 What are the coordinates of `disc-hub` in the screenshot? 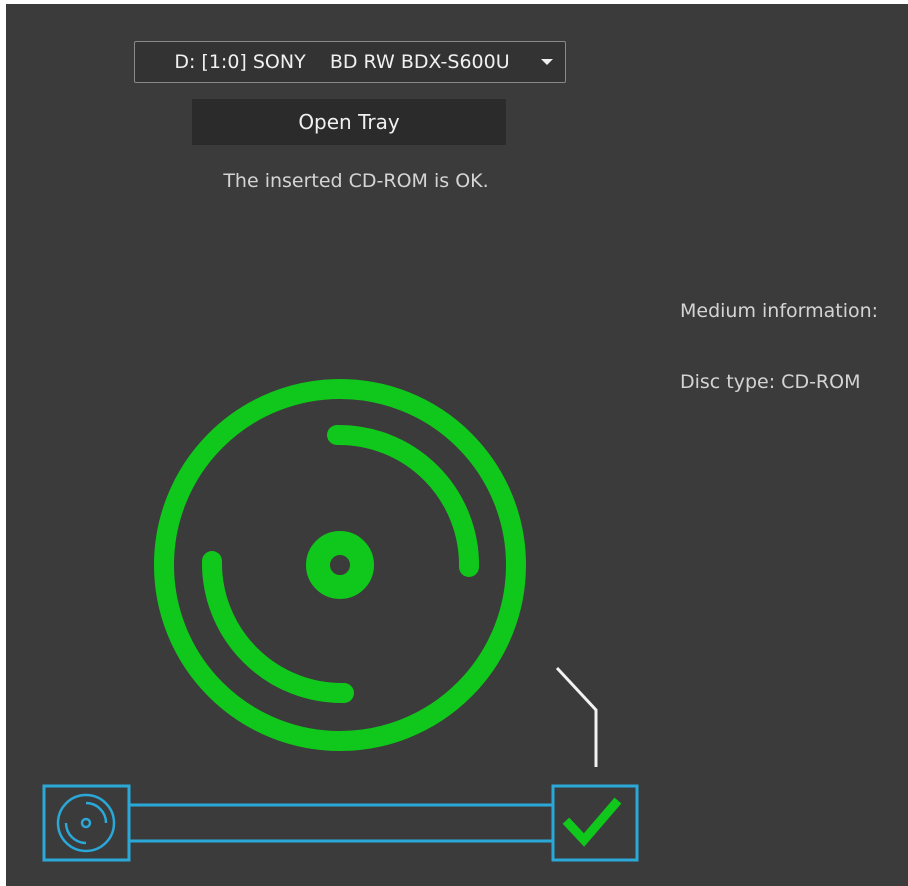 It's located at (340, 565).